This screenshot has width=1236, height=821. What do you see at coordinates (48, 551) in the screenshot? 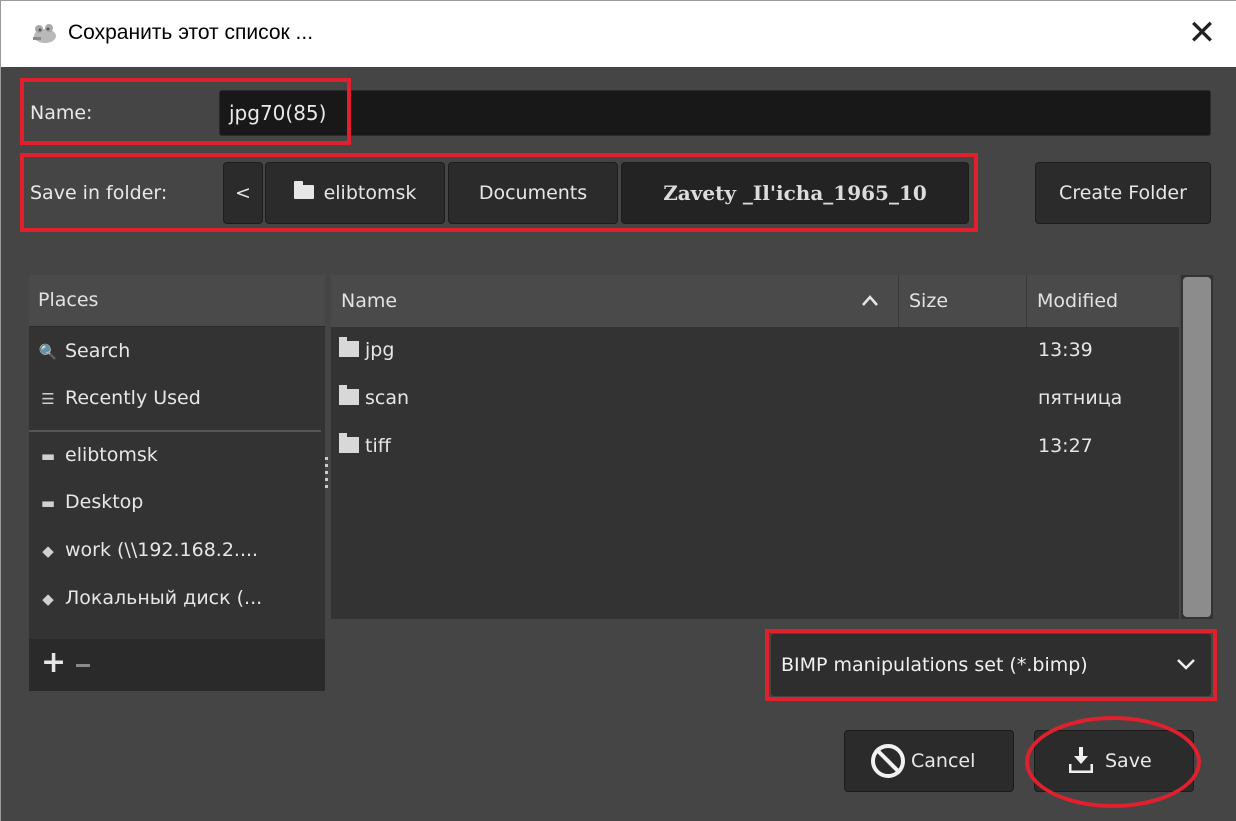
I see `network-drive-icon: ◆` at bounding box center [48, 551].